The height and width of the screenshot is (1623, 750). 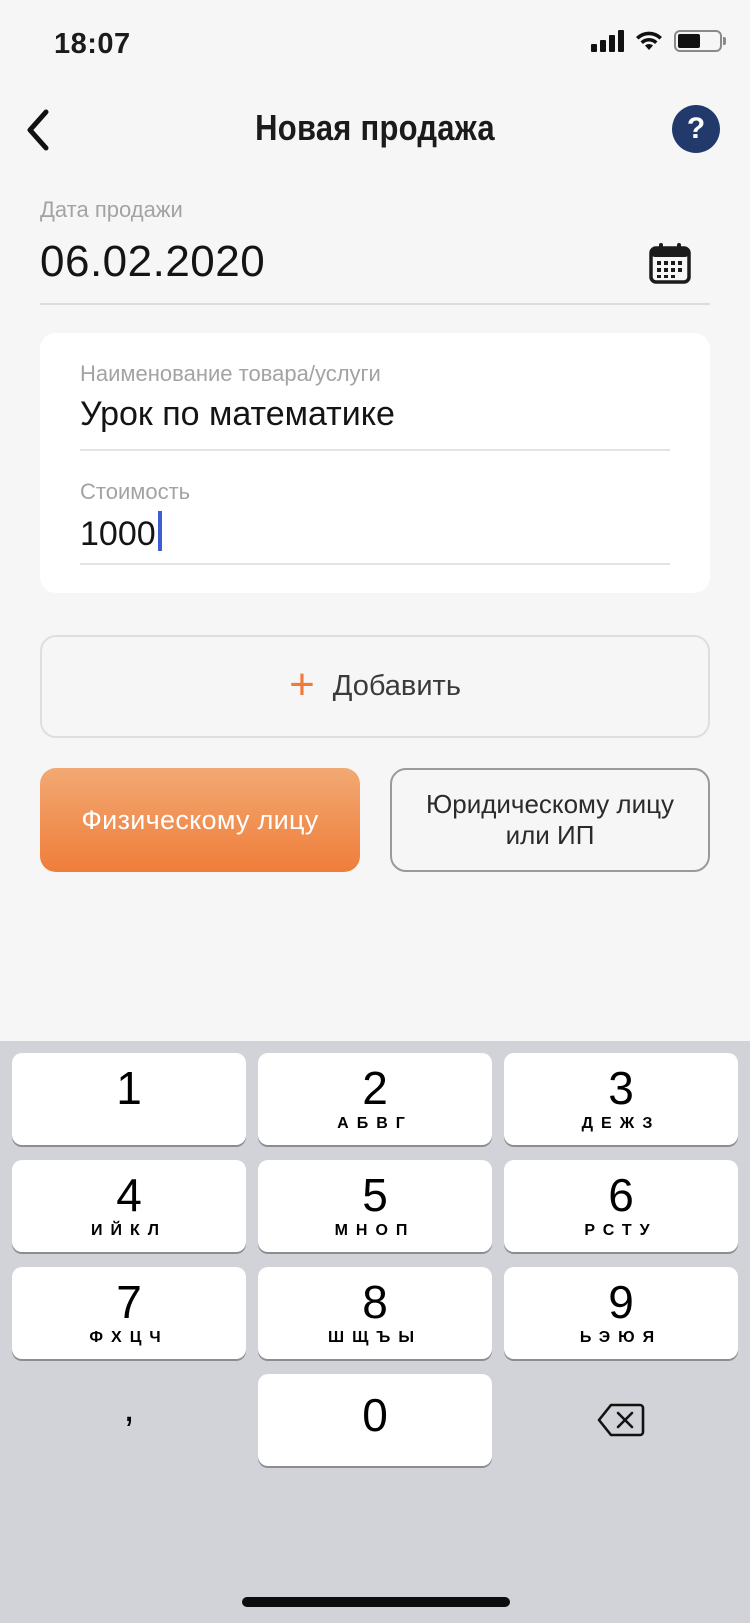 I want to click on key-letters: МНОП, so click(x=375, y=1230).